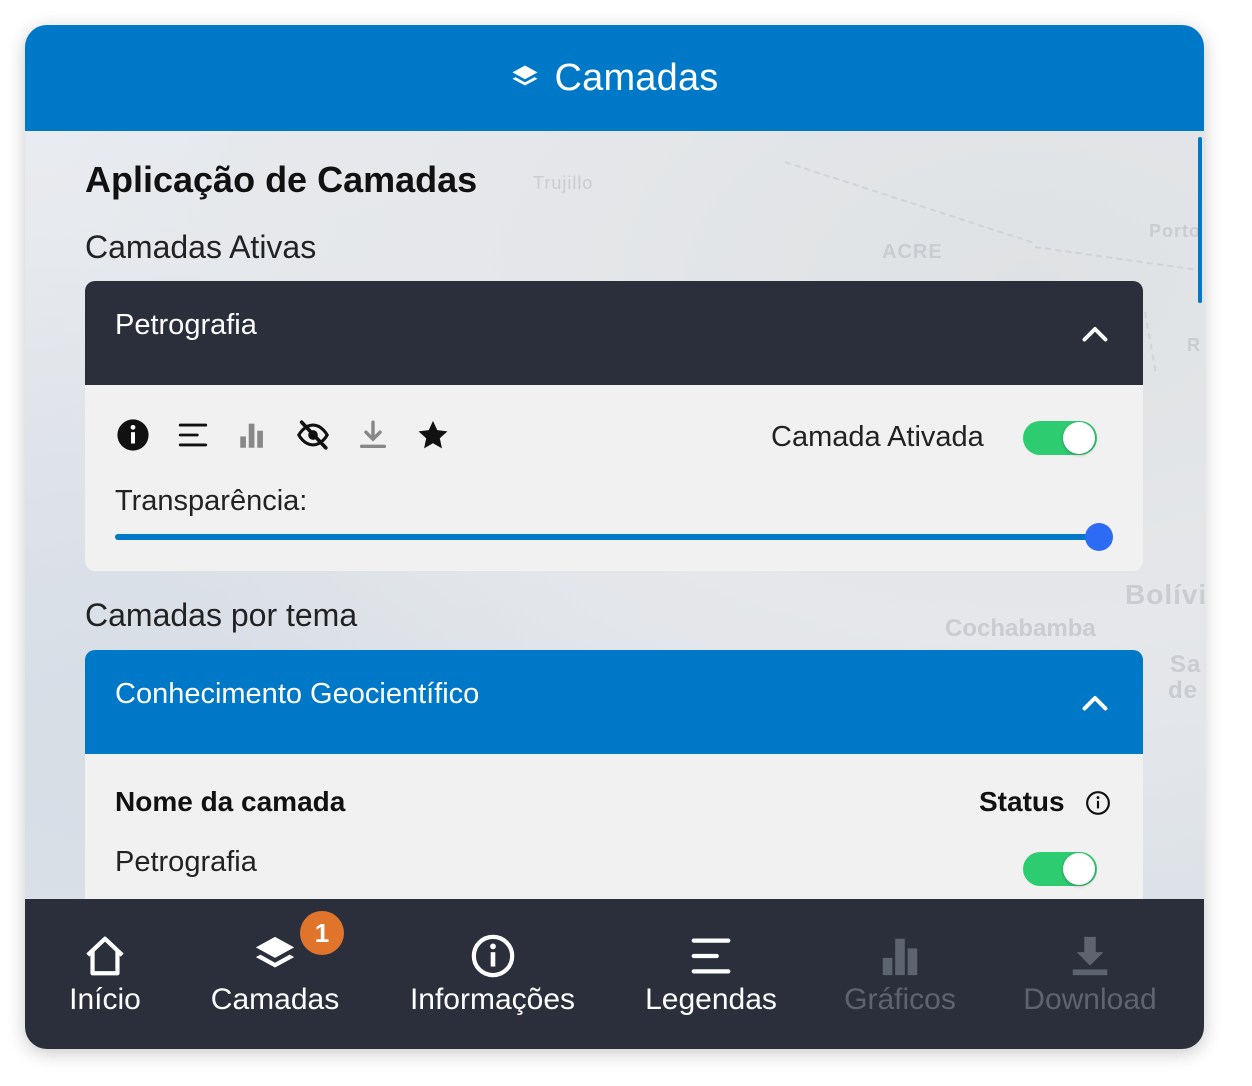 Image resolution: width=1252 pixels, height=1086 pixels. I want to click on panel-header: Camadas, so click(614, 78).